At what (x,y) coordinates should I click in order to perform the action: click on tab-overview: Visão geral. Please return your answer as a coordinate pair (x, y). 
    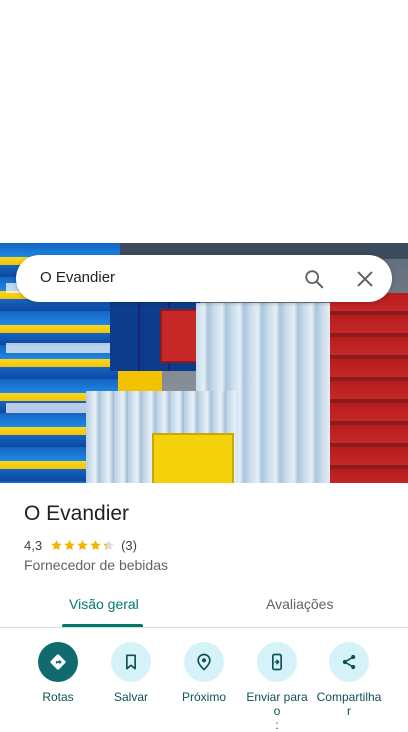
    Looking at the image, I should click on (104, 604).